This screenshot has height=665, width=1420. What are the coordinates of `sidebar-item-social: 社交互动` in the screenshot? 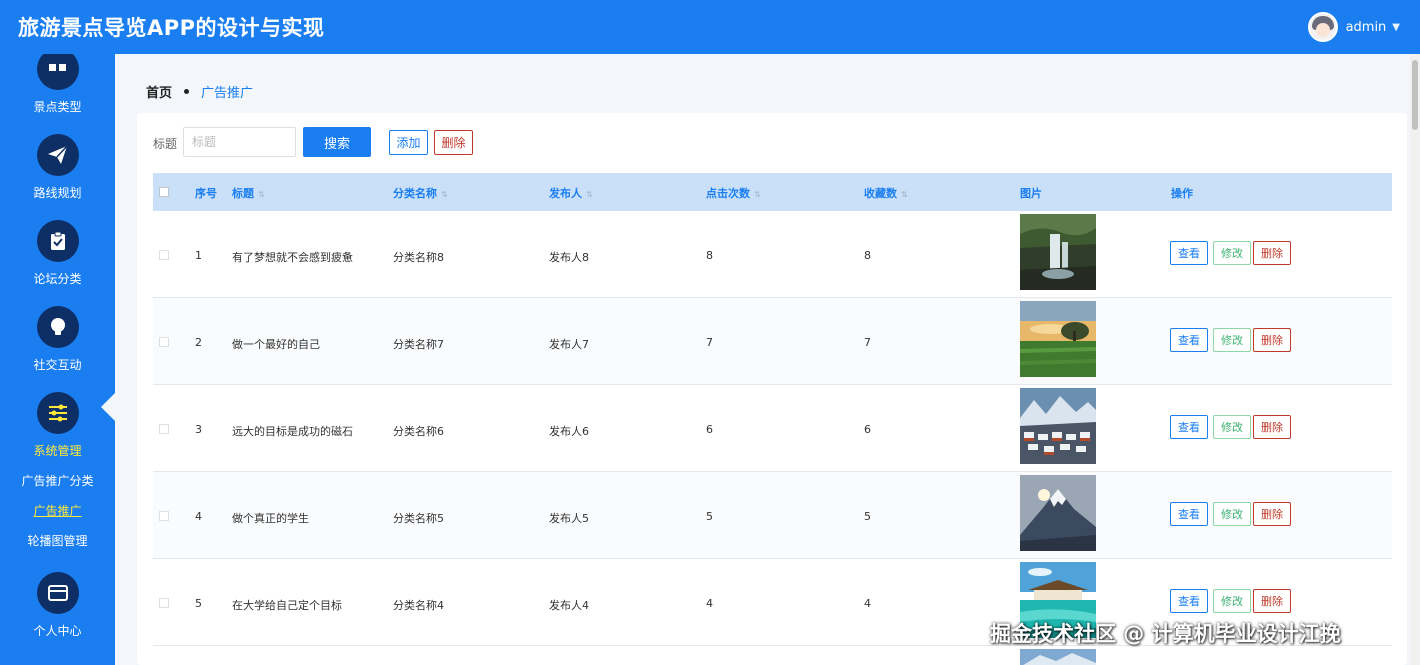 It's located at (57, 346).